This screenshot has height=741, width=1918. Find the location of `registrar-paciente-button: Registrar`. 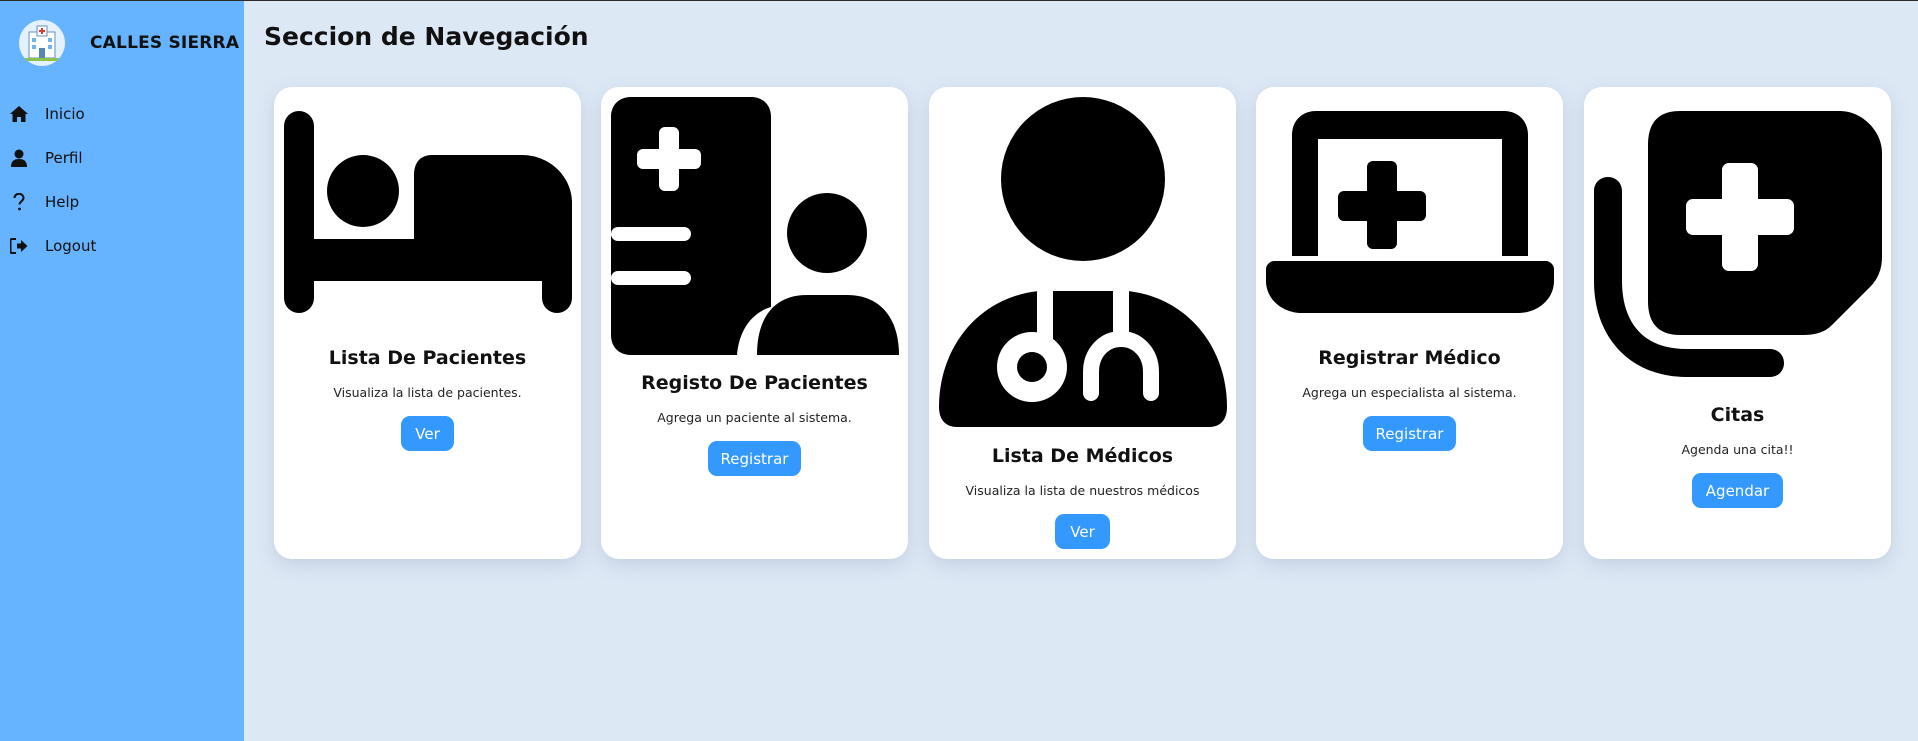

registrar-paciente-button: Registrar is located at coordinates (754, 458).